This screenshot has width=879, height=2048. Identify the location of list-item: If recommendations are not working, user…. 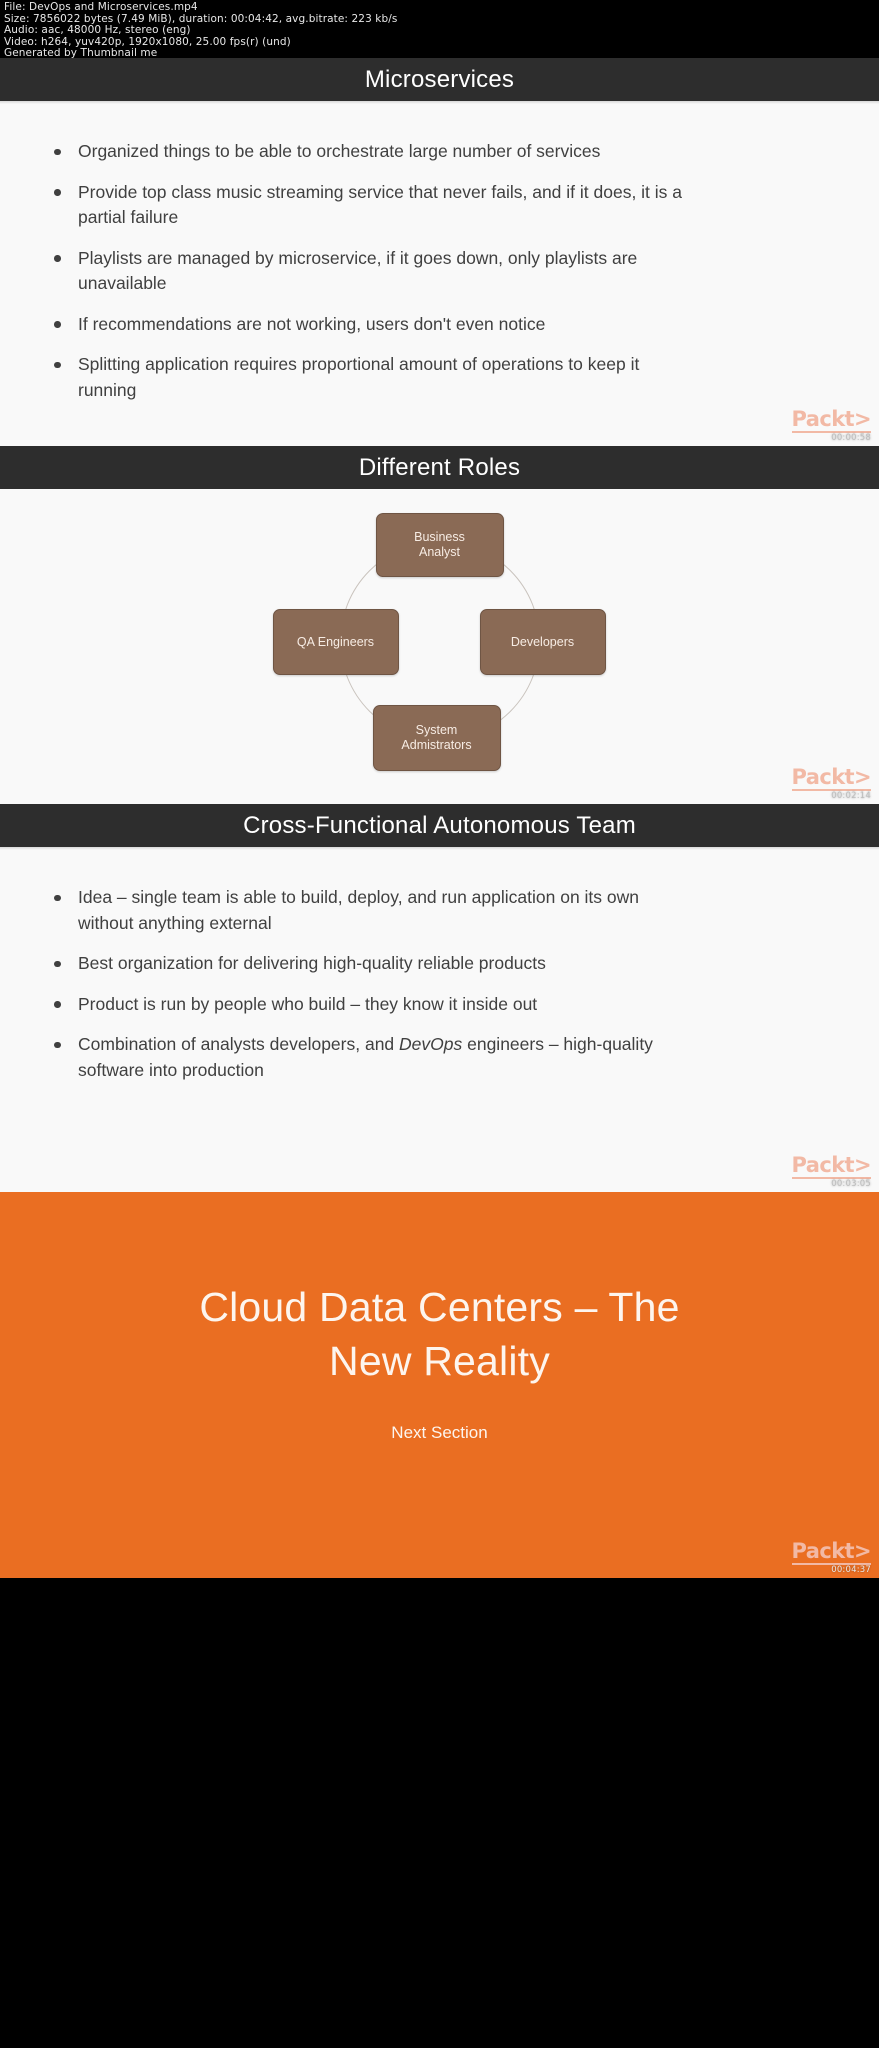
(367, 325).